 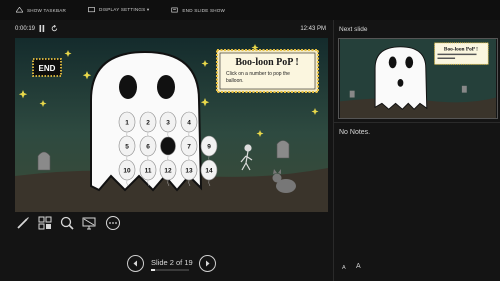 What do you see at coordinates (127, 123) in the screenshot?
I see `balloon-number: 1` at bounding box center [127, 123].